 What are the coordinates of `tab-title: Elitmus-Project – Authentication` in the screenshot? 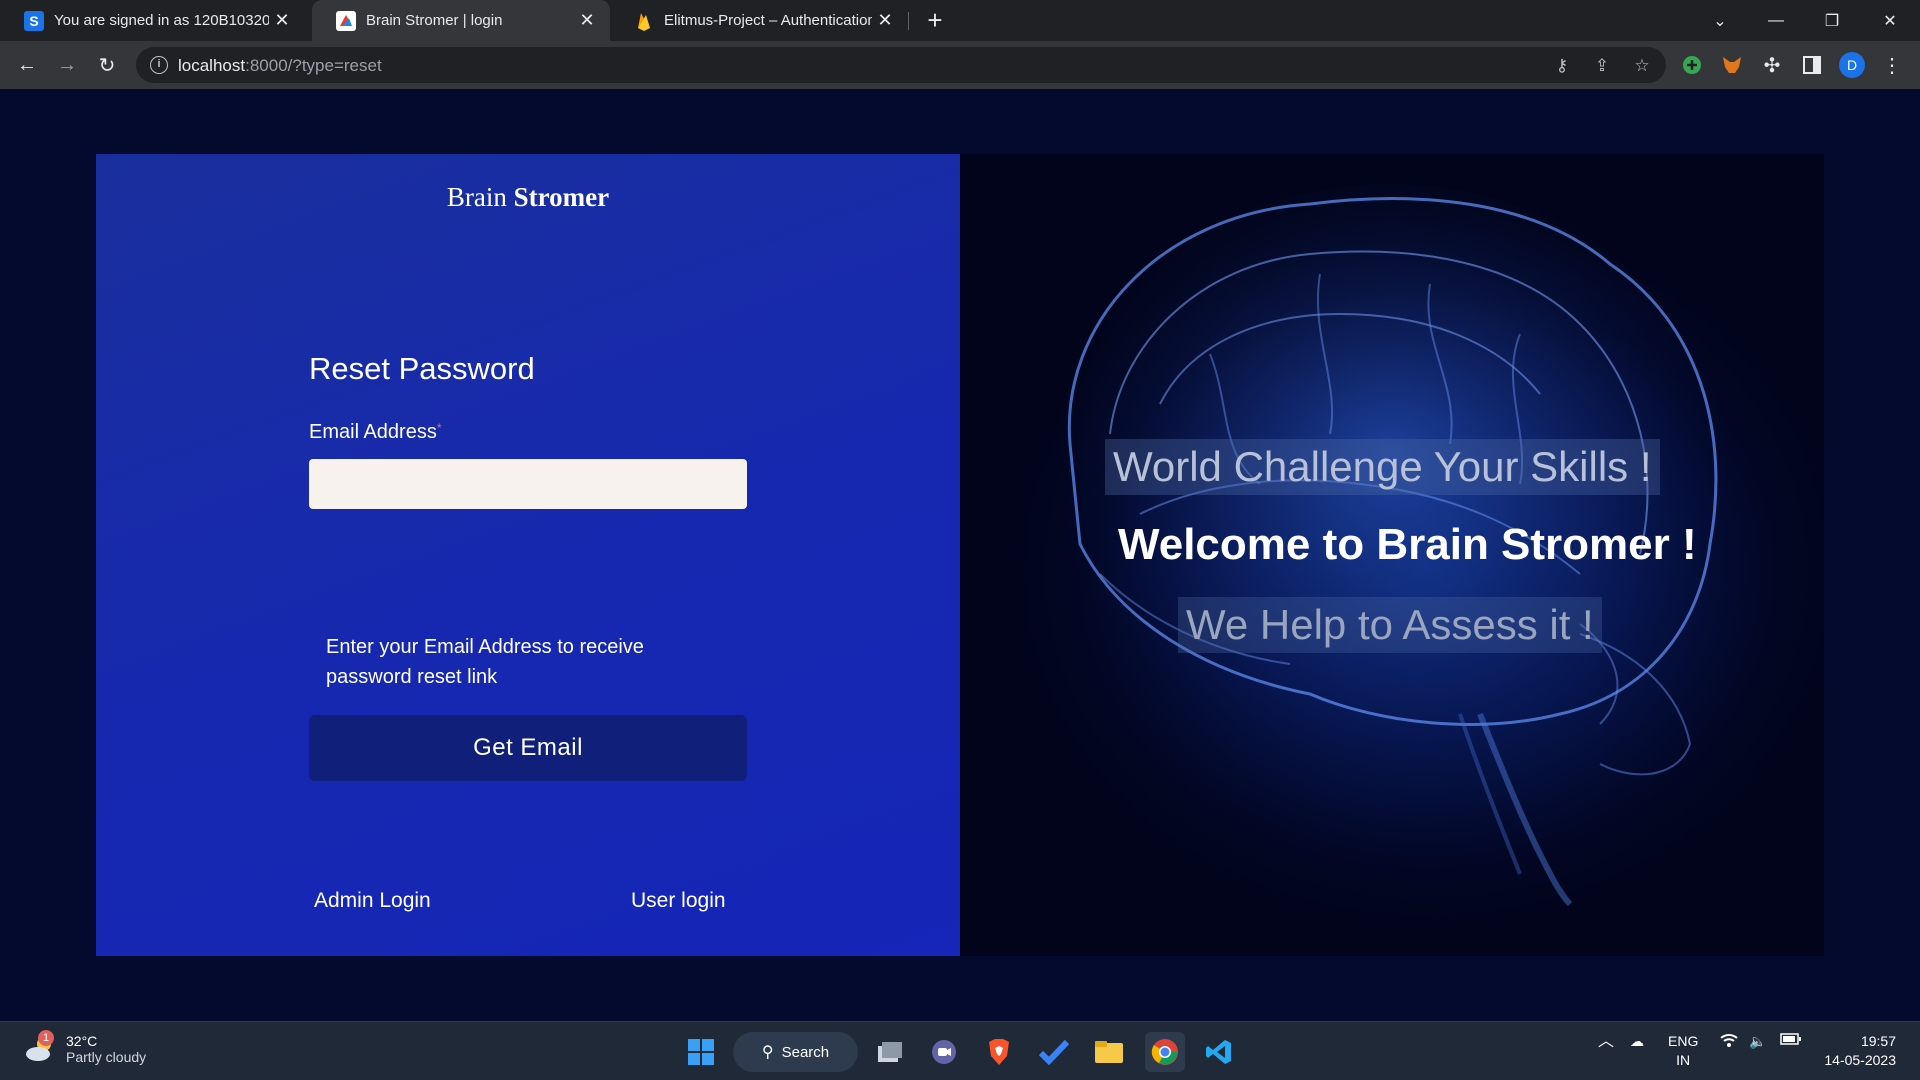 It's located at (768, 20).